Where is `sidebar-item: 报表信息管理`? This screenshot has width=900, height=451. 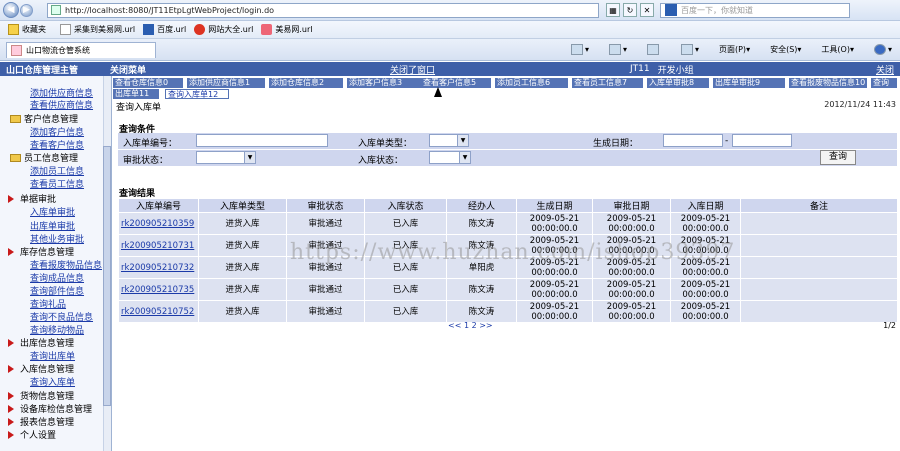
sidebar-item: 报表信息管理 is located at coordinates (37, 421).